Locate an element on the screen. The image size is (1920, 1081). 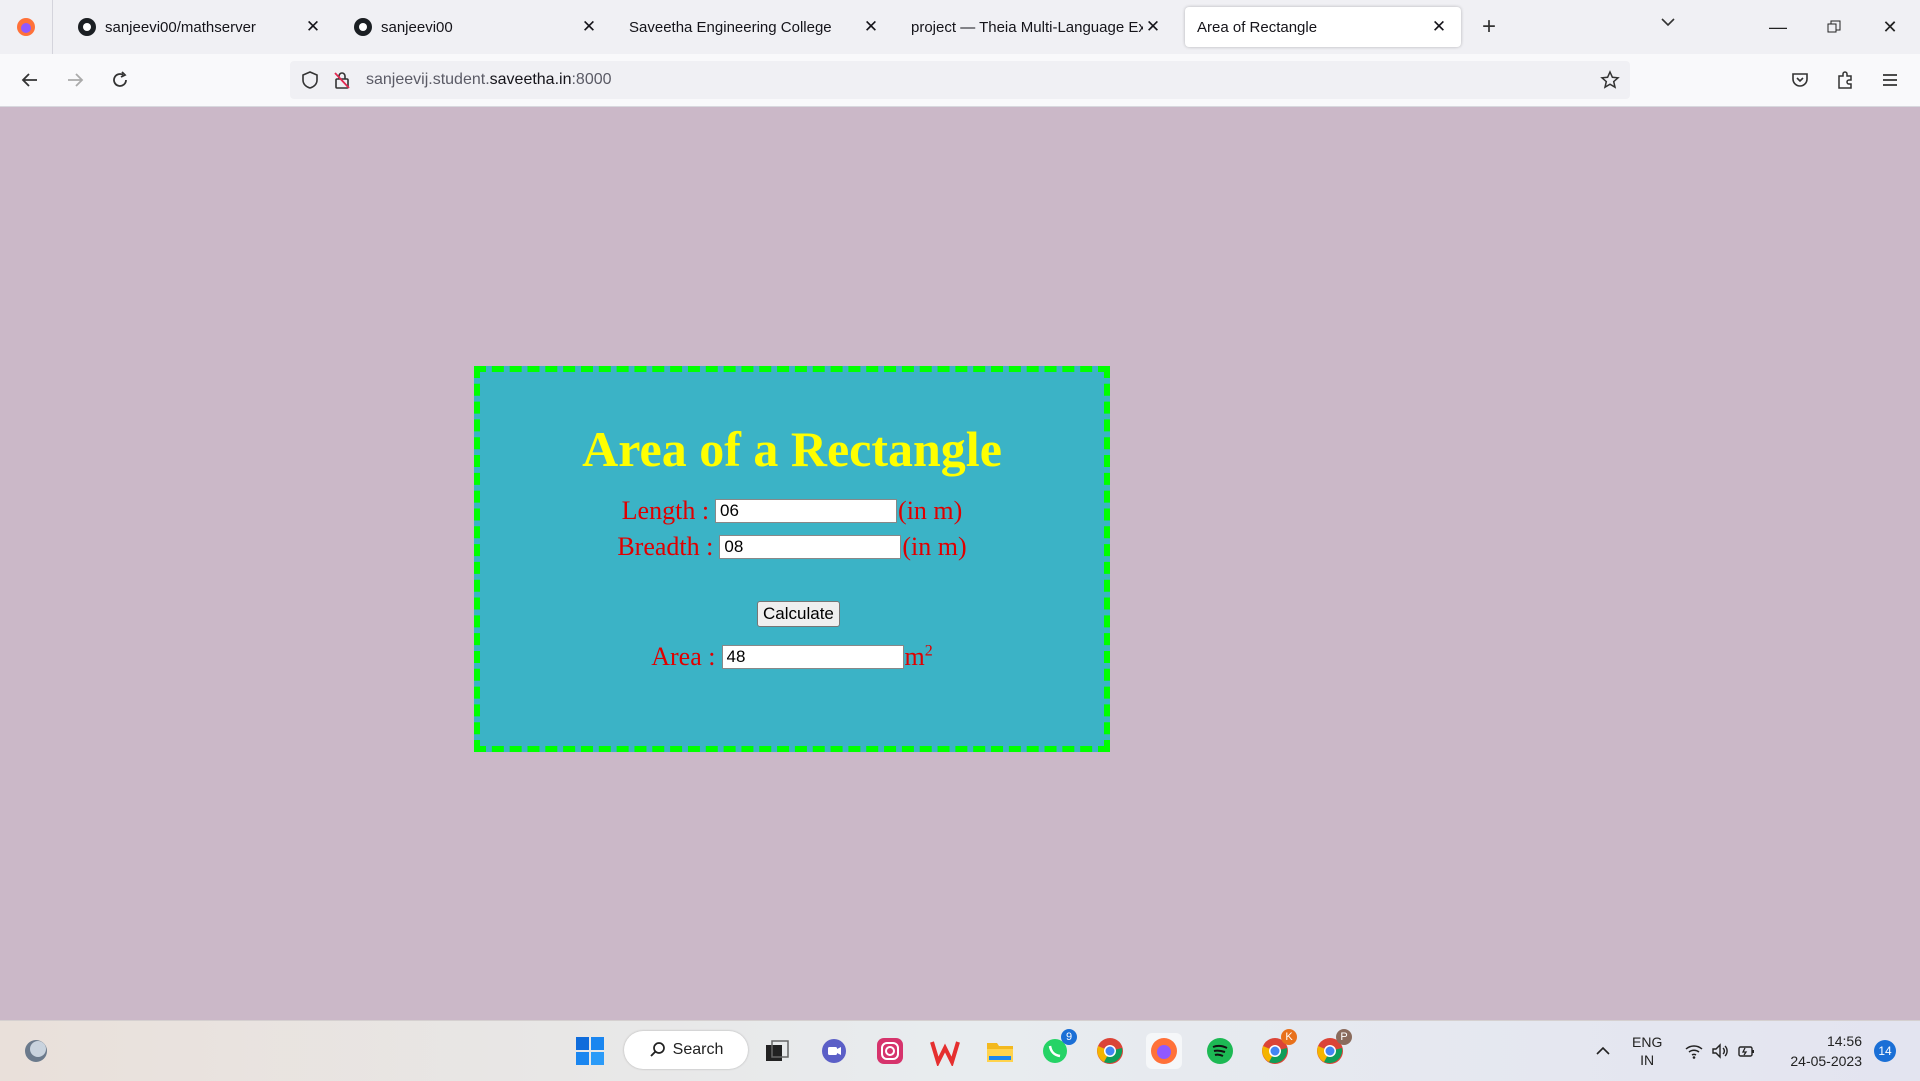
chevron-up-icon is located at coordinates (1603, 1050).